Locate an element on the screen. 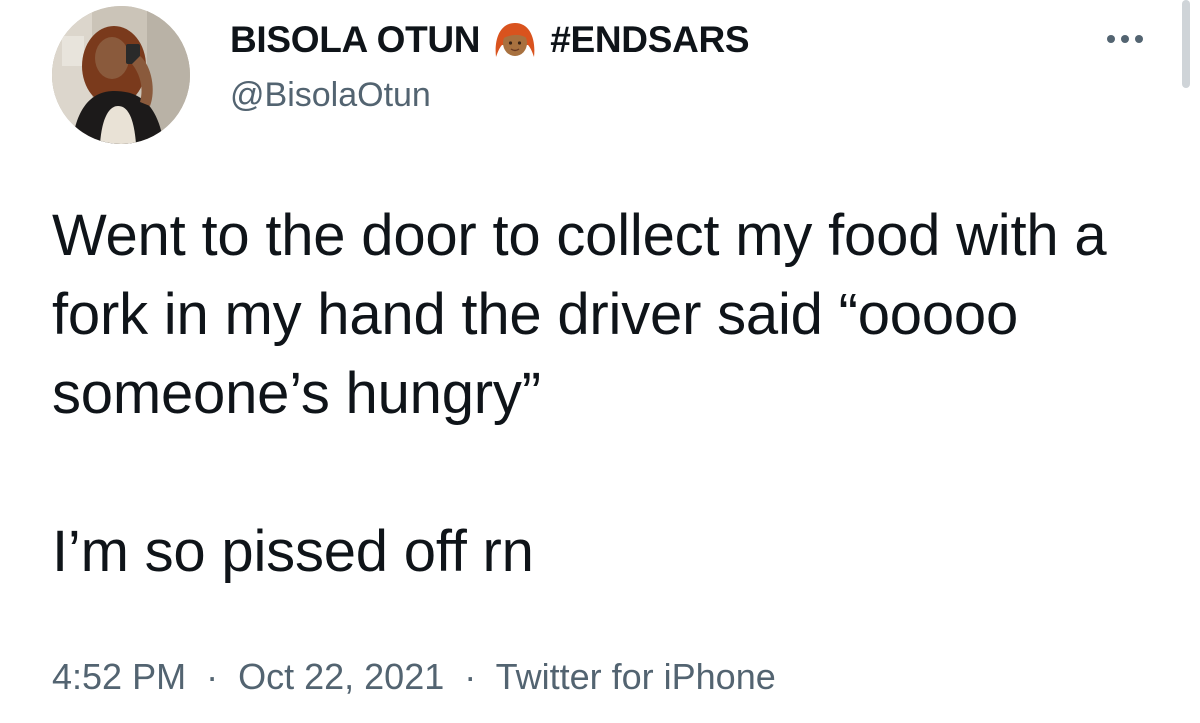  avatar is located at coordinates (121, 75).